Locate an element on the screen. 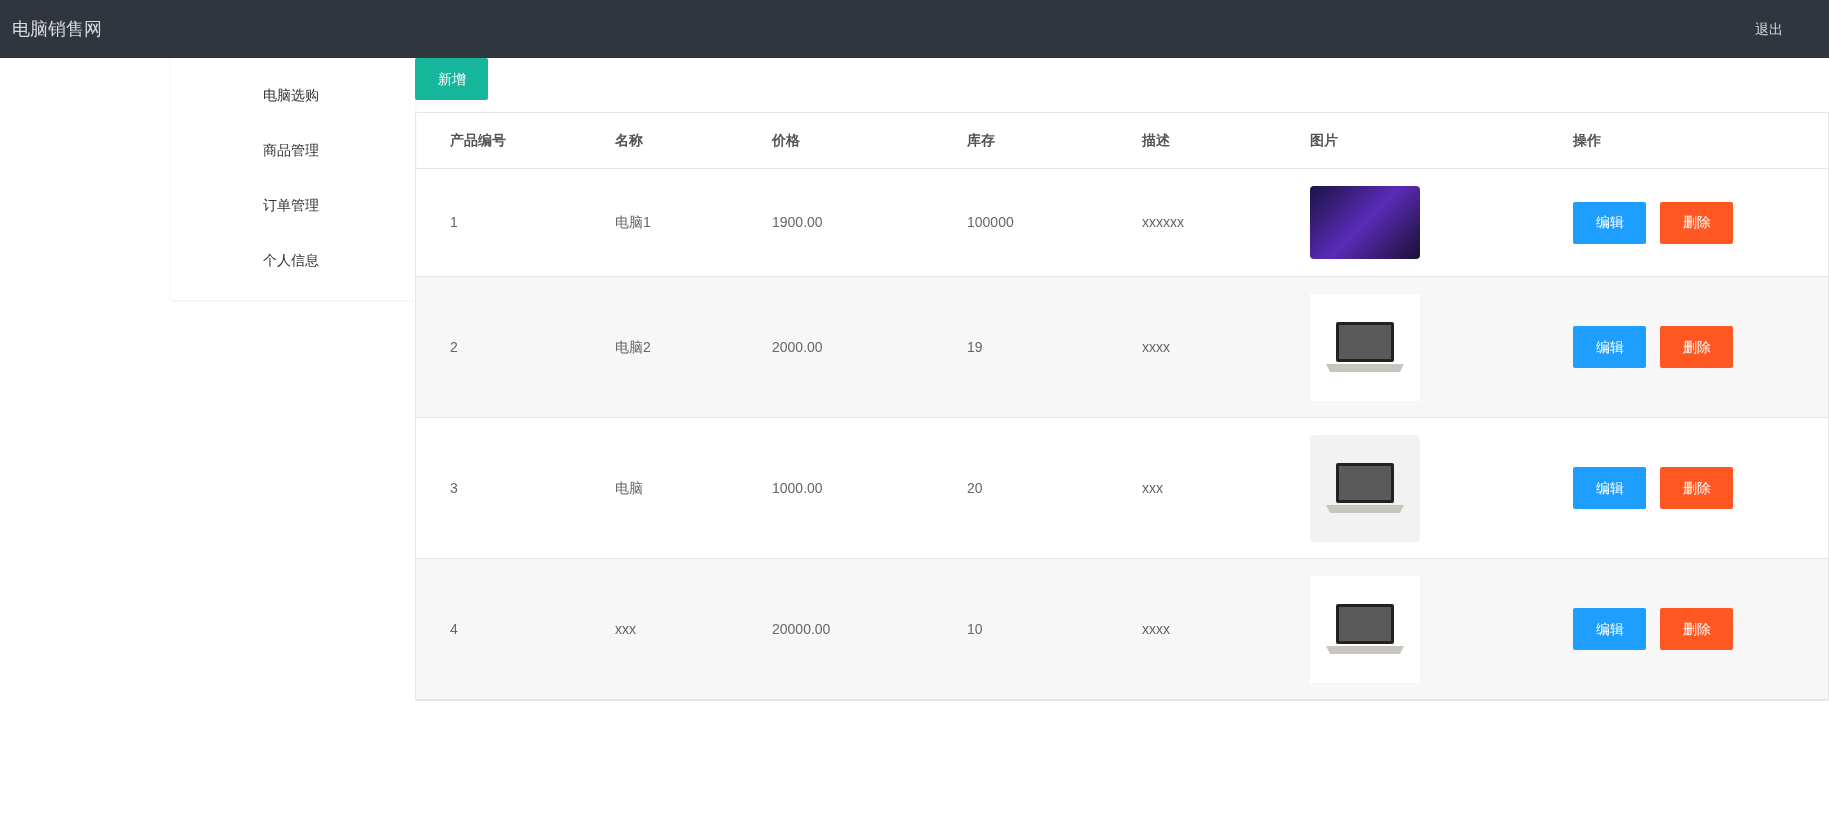 This screenshot has height=825, width=1829. table-cell: 3 is located at coordinates (454, 487).